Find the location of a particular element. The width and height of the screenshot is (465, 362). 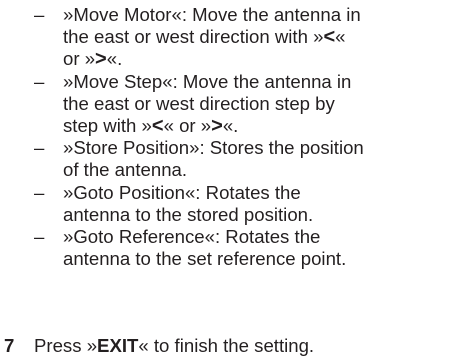

step-text: Press »EXIT« to finish the setting. is located at coordinates (174, 346).